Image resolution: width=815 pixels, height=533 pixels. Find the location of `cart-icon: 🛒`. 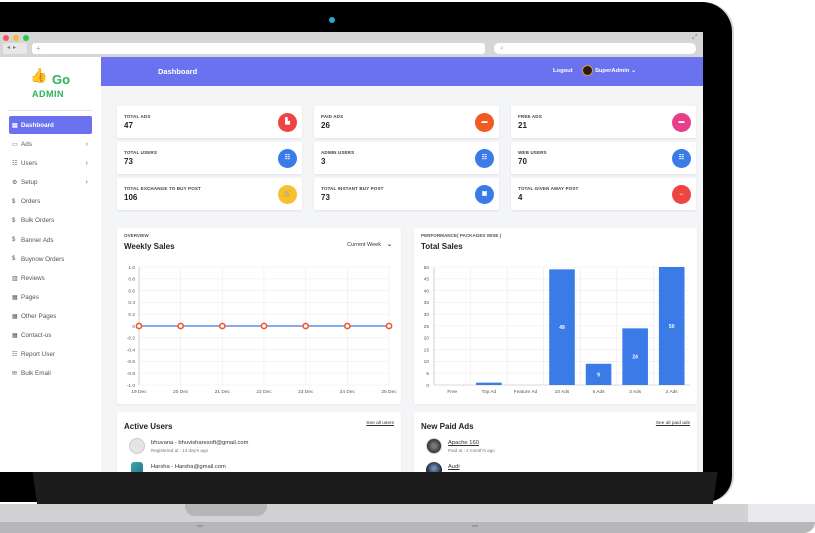

cart-icon: 🛒 is located at coordinates (287, 194).